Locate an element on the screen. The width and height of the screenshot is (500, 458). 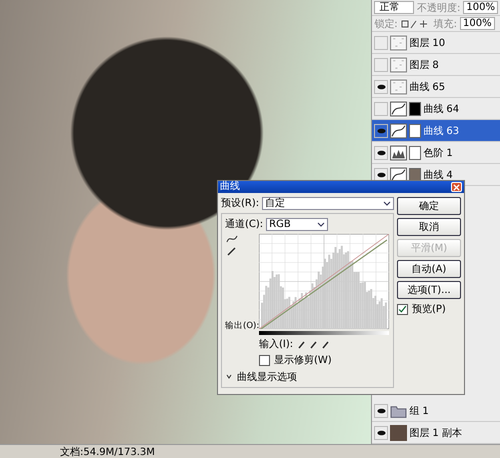
layer-row: 曲线 65 is located at coordinates (436, 87).